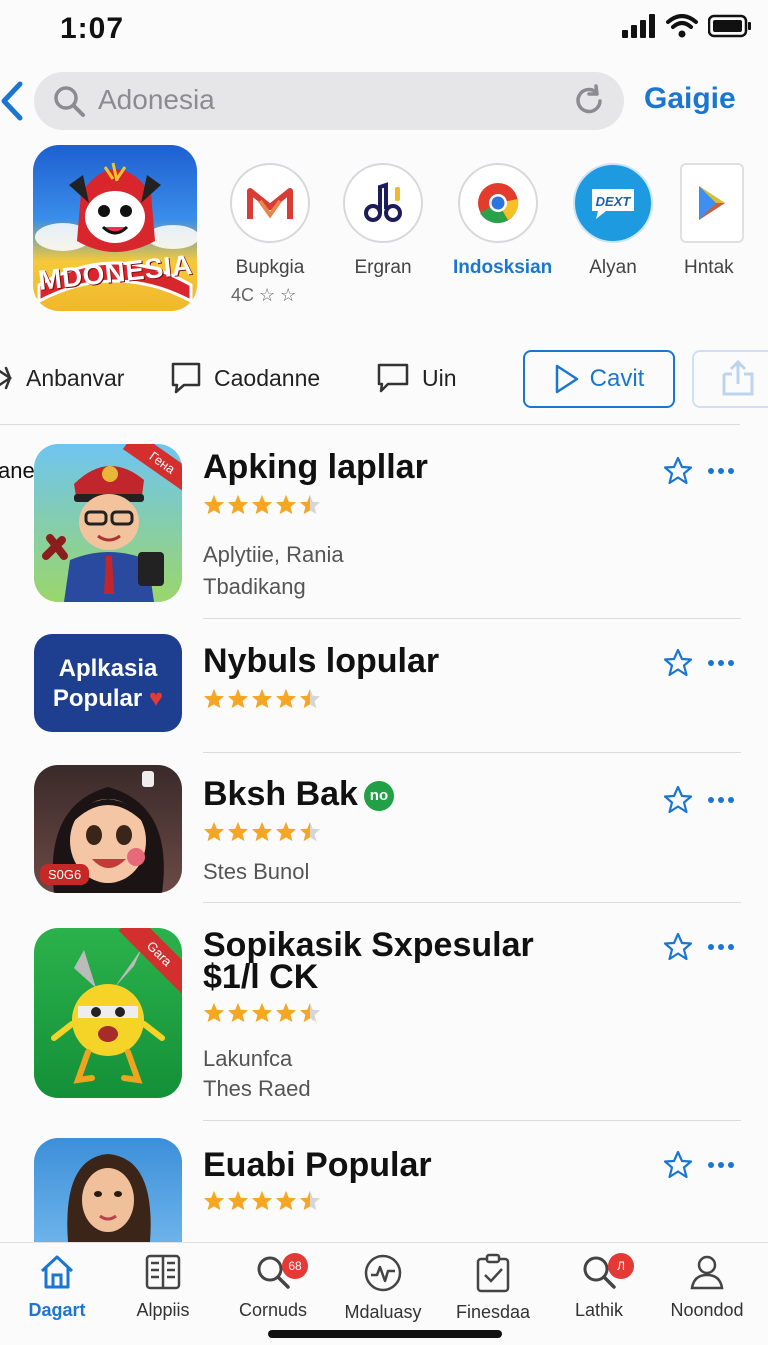  I want to click on notification-badge: 68, so click(295, 1266).